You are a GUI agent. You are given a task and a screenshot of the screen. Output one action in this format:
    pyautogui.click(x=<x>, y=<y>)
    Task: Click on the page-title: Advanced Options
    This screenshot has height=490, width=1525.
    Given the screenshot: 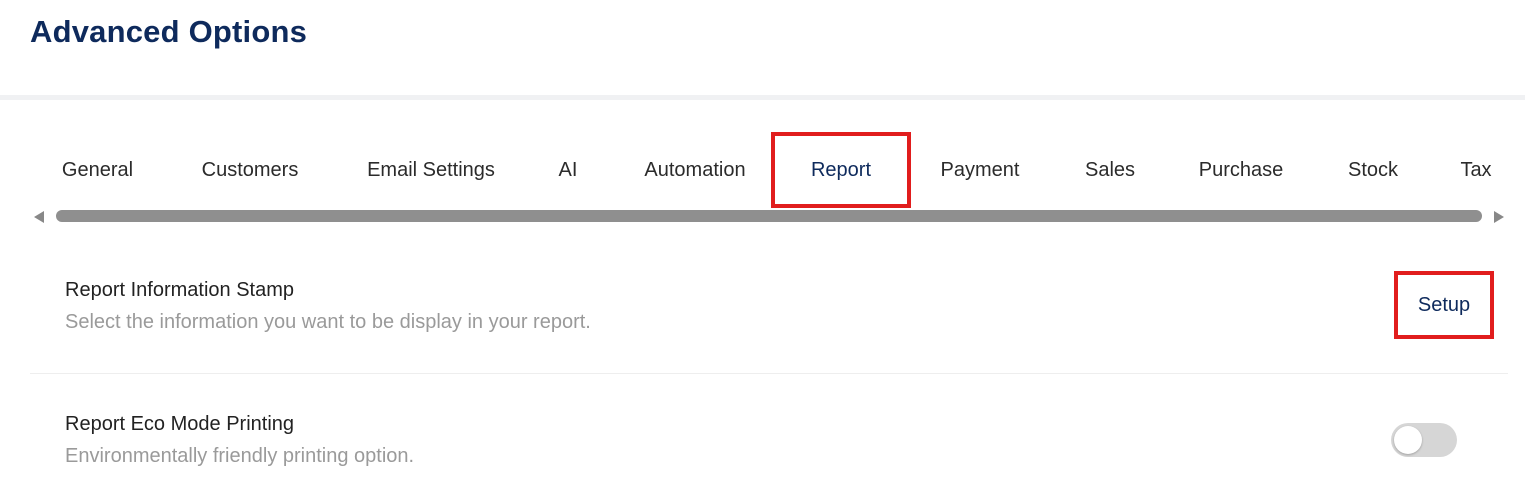 What is the action you would take?
    pyautogui.click(x=169, y=31)
    